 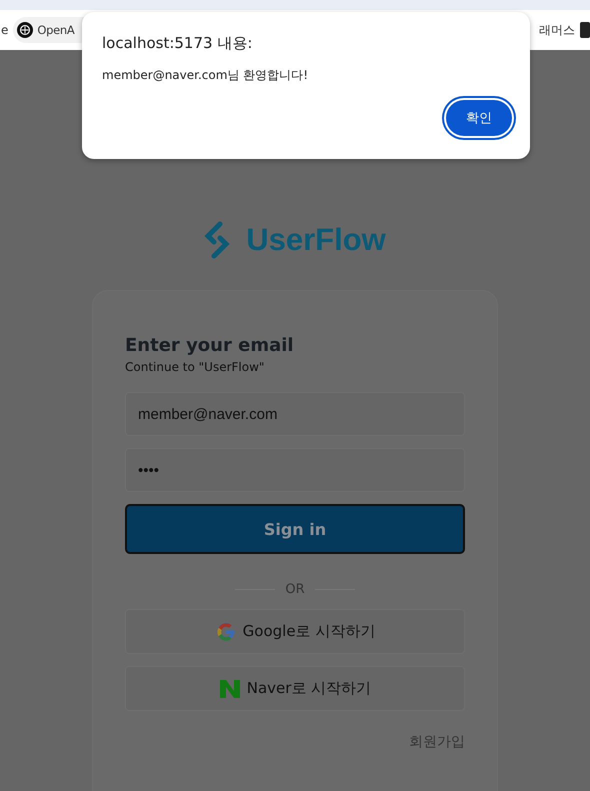 I want to click on bookmark-item: e, so click(x=5, y=30).